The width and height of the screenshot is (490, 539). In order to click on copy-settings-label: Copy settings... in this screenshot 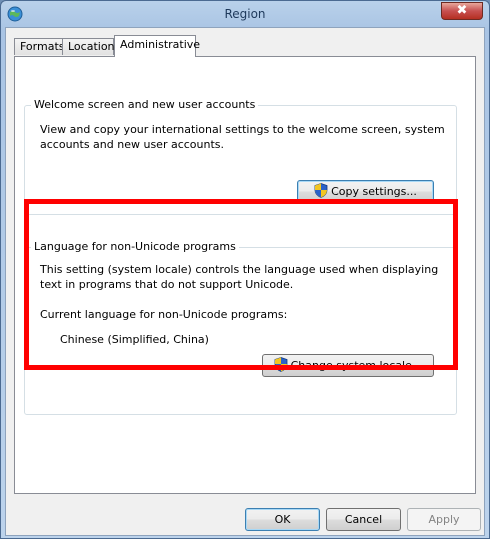, I will do `click(374, 191)`.